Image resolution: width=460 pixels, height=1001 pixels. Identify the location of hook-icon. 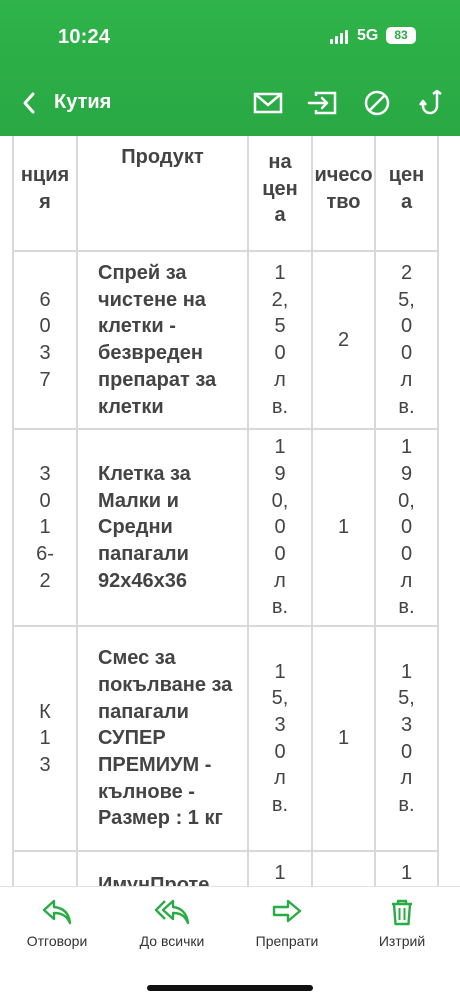
(431, 103).